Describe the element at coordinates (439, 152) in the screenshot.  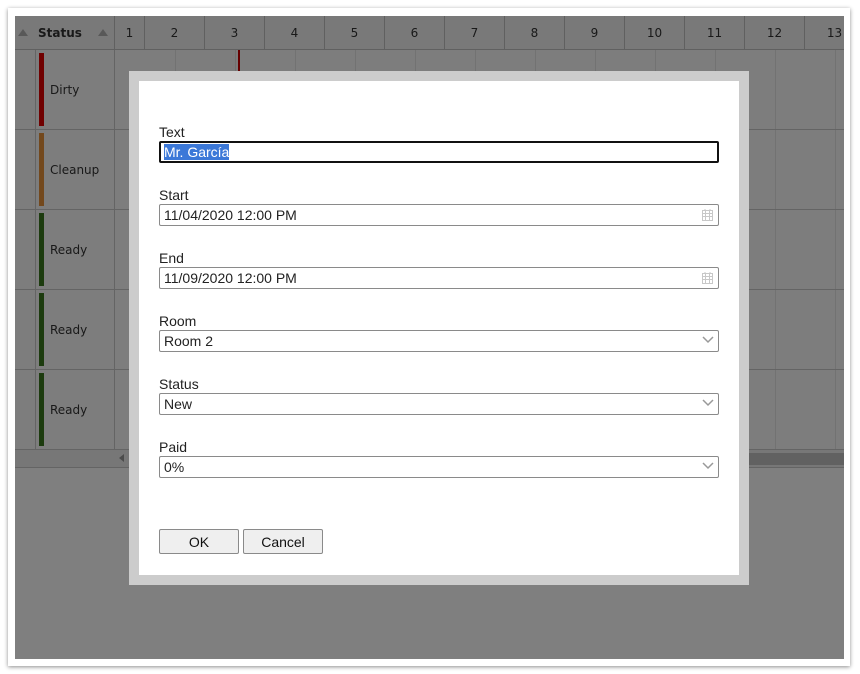
I see `text-input: Mr. García` at that location.